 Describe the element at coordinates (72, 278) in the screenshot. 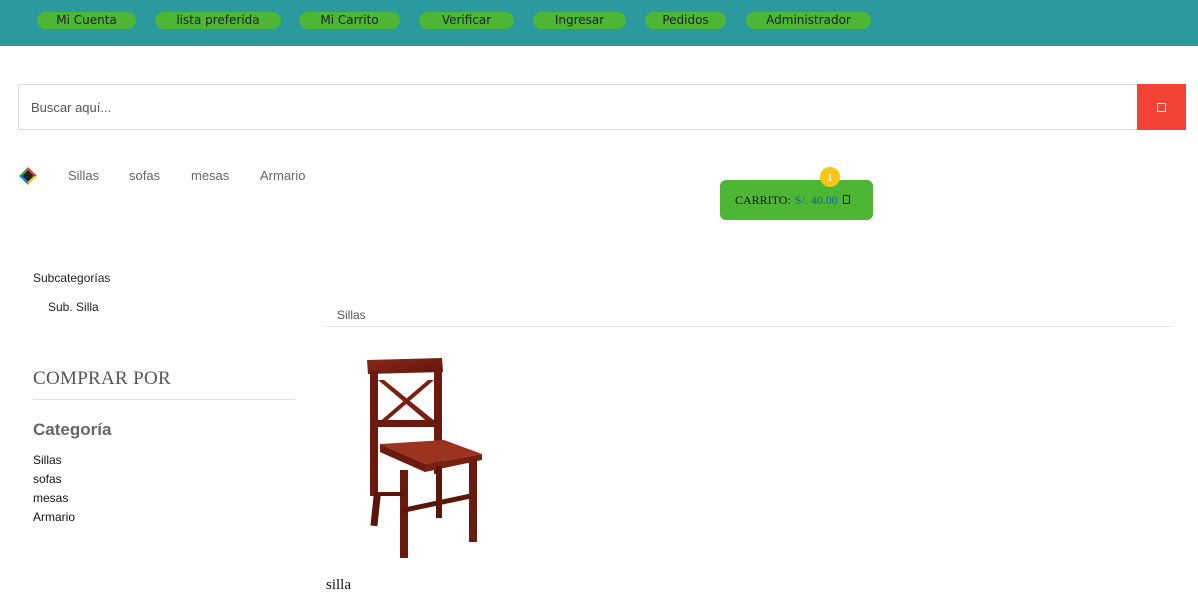

I see `subcategories-title: Subcategorías` at that location.